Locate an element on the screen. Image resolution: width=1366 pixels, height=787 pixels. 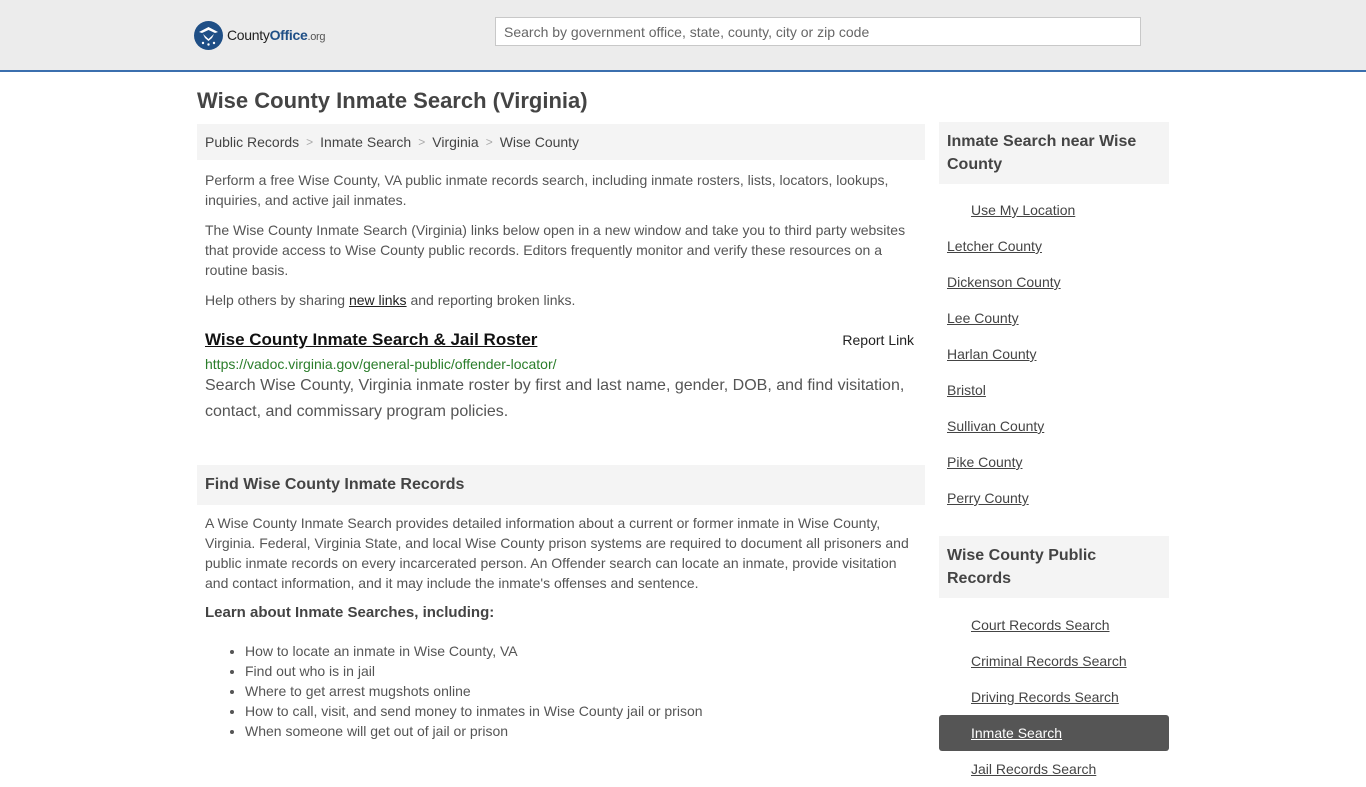
site-logo: CountyOffice.org is located at coordinates (260, 35).